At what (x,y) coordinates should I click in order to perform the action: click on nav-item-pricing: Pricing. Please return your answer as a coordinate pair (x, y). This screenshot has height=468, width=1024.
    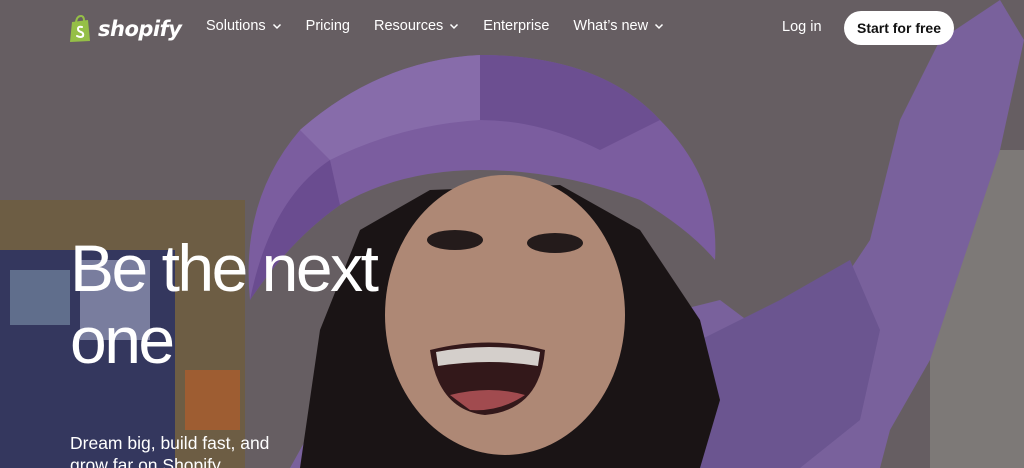
    Looking at the image, I should click on (328, 26).